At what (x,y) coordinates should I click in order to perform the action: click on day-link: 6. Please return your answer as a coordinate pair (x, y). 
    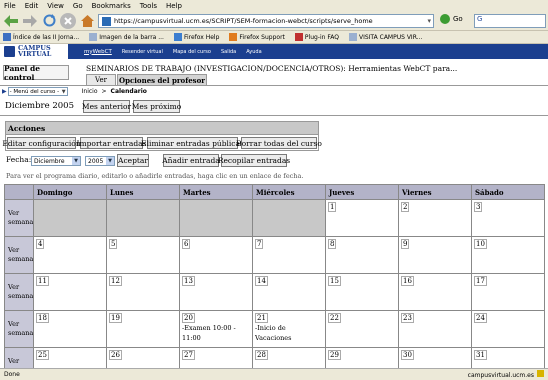
    Looking at the image, I should click on (186, 244).